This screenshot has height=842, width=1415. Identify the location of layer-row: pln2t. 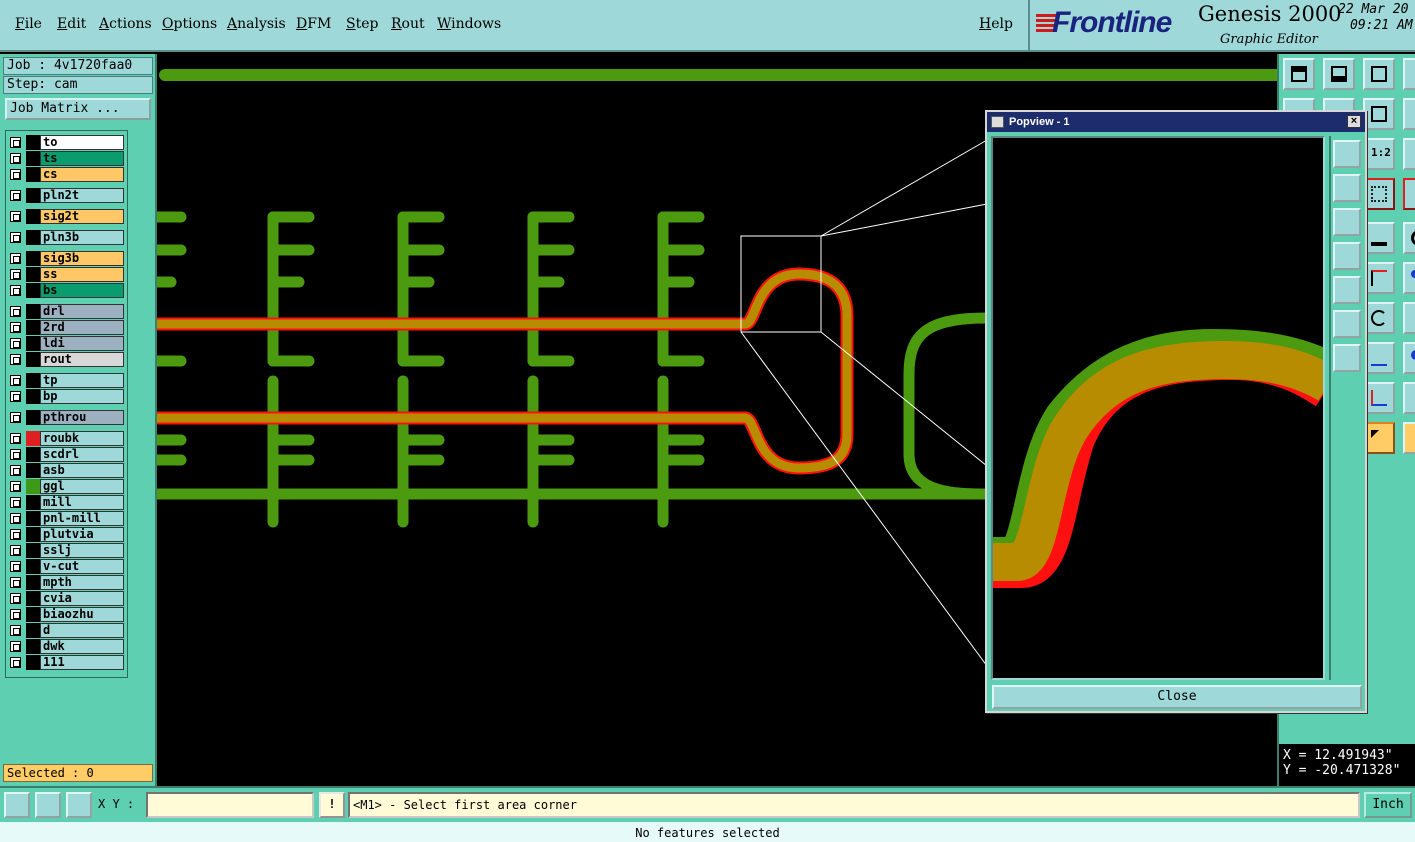
(67, 195).